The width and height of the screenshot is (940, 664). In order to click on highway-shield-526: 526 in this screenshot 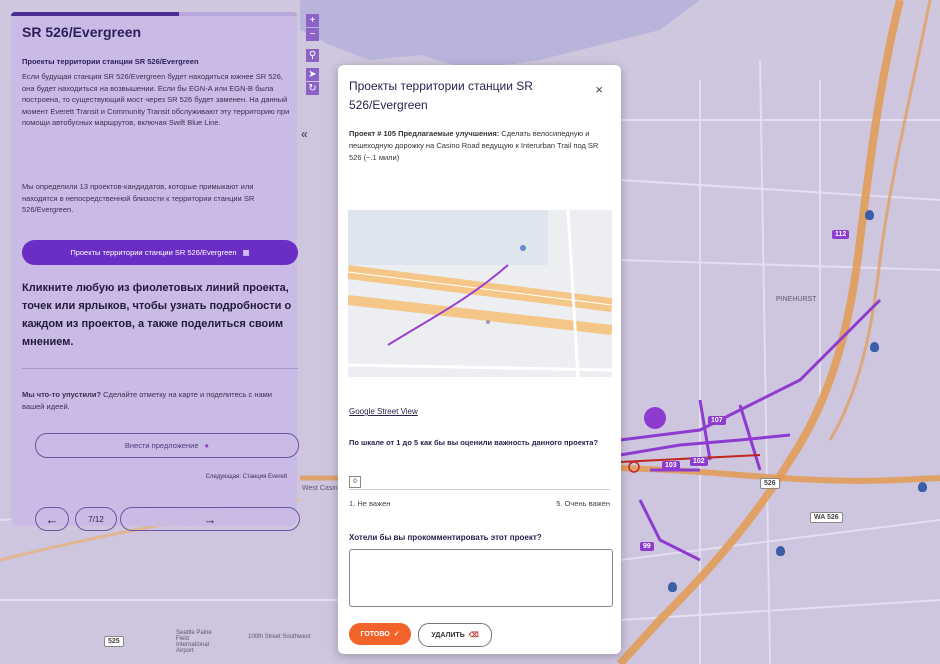, I will do `click(770, 483)`.